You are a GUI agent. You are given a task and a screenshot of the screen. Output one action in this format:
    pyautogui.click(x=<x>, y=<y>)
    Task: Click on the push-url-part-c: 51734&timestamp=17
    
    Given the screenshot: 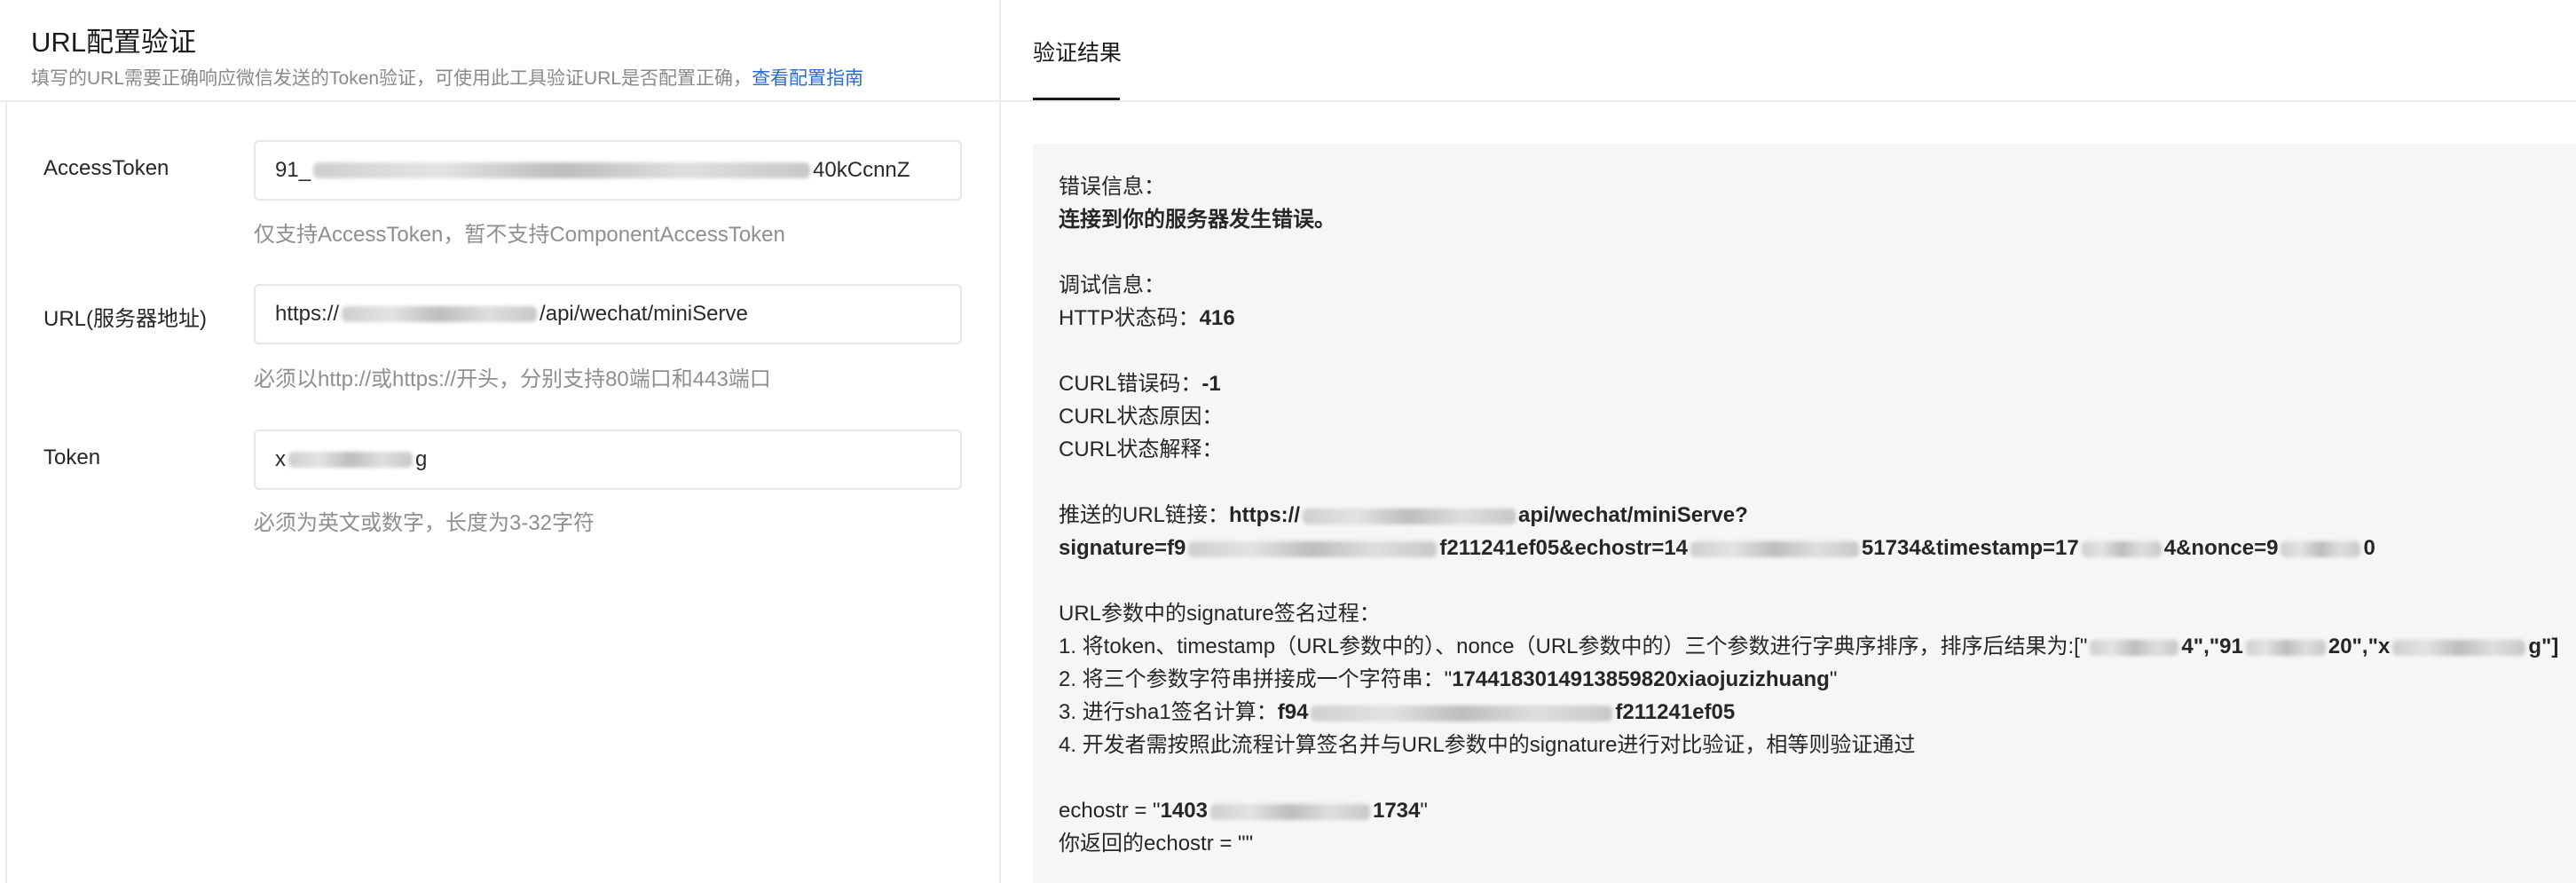 What is the action you would take?
    pyautogui.click(x=1970, y=548)
    